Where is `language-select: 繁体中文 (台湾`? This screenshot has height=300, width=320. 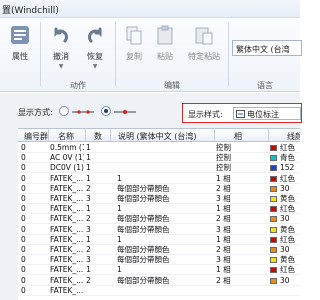 language-select: 繁体中文 (台湾 is located at coordinates (267, 48).